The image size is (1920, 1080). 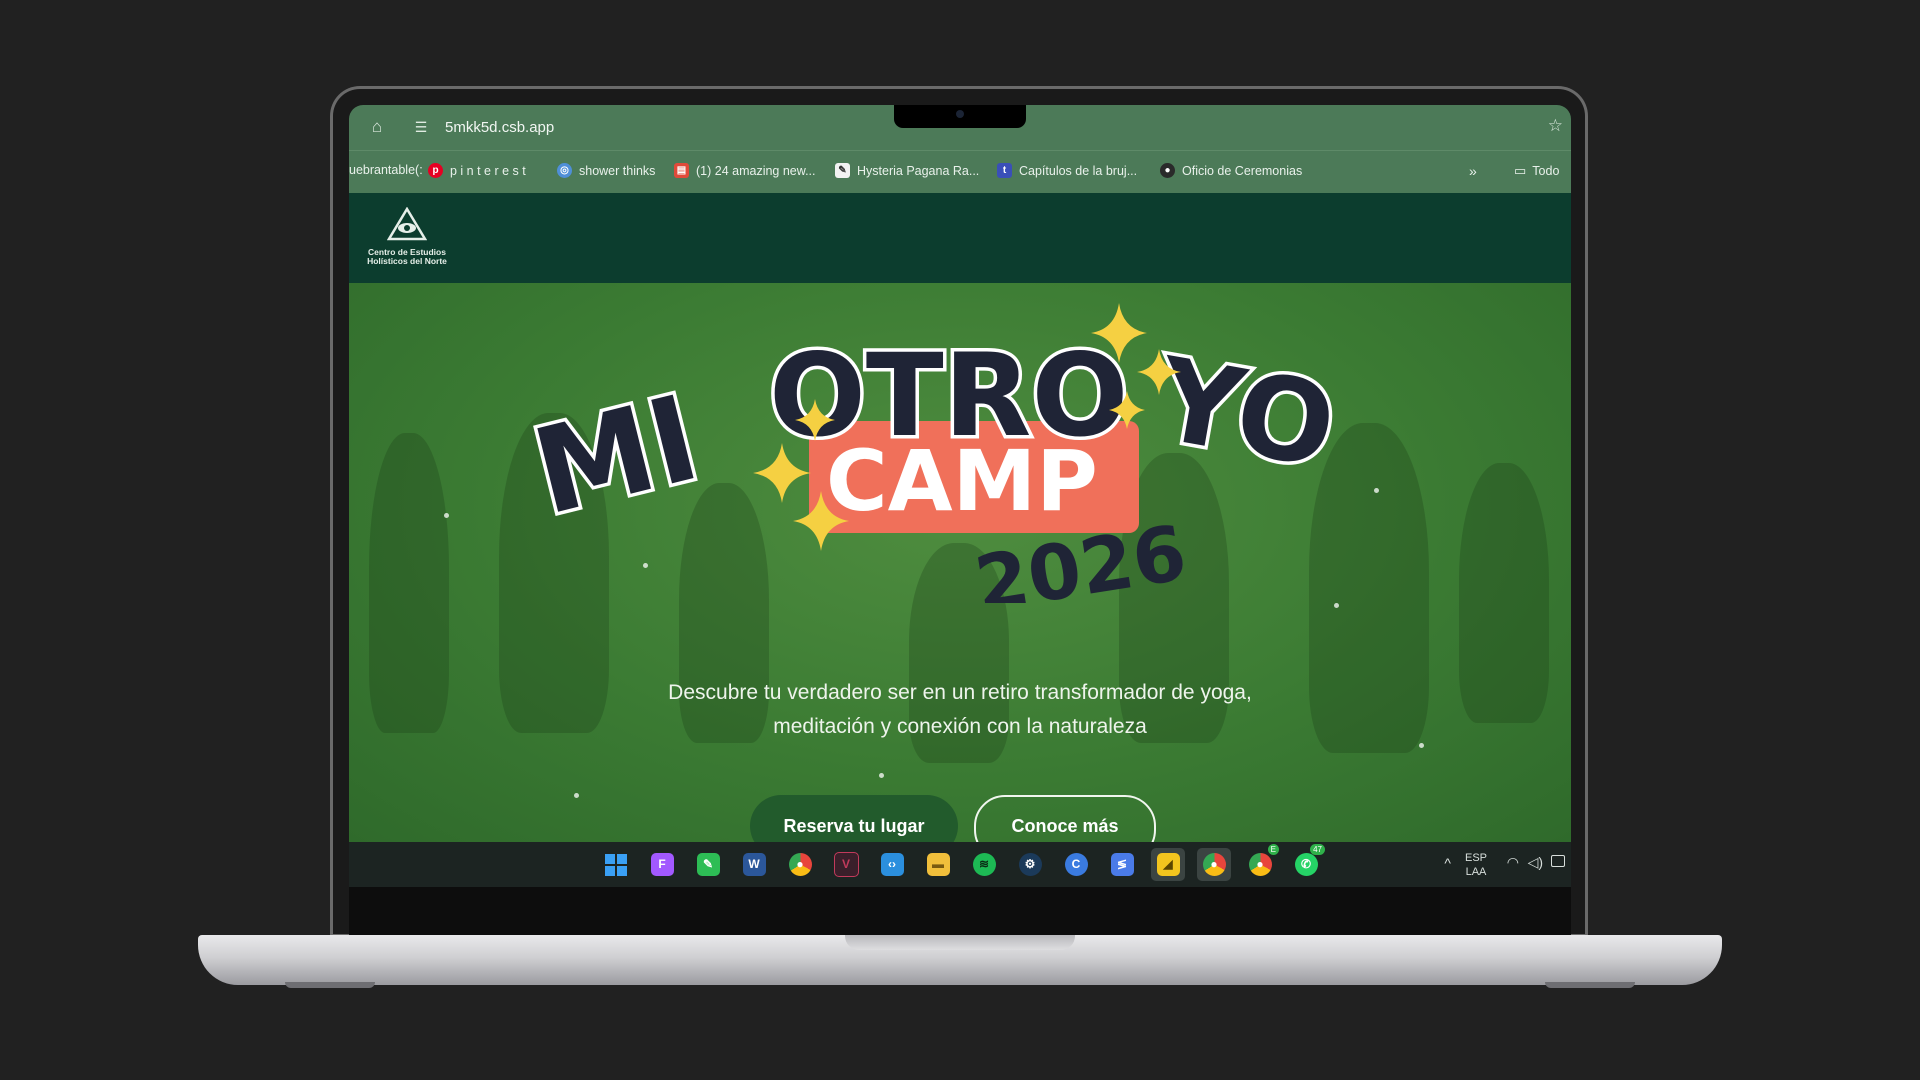 I want to click on system-tray: ^ ESP LAA ◠ ◁), so click(x=1471, y=864).